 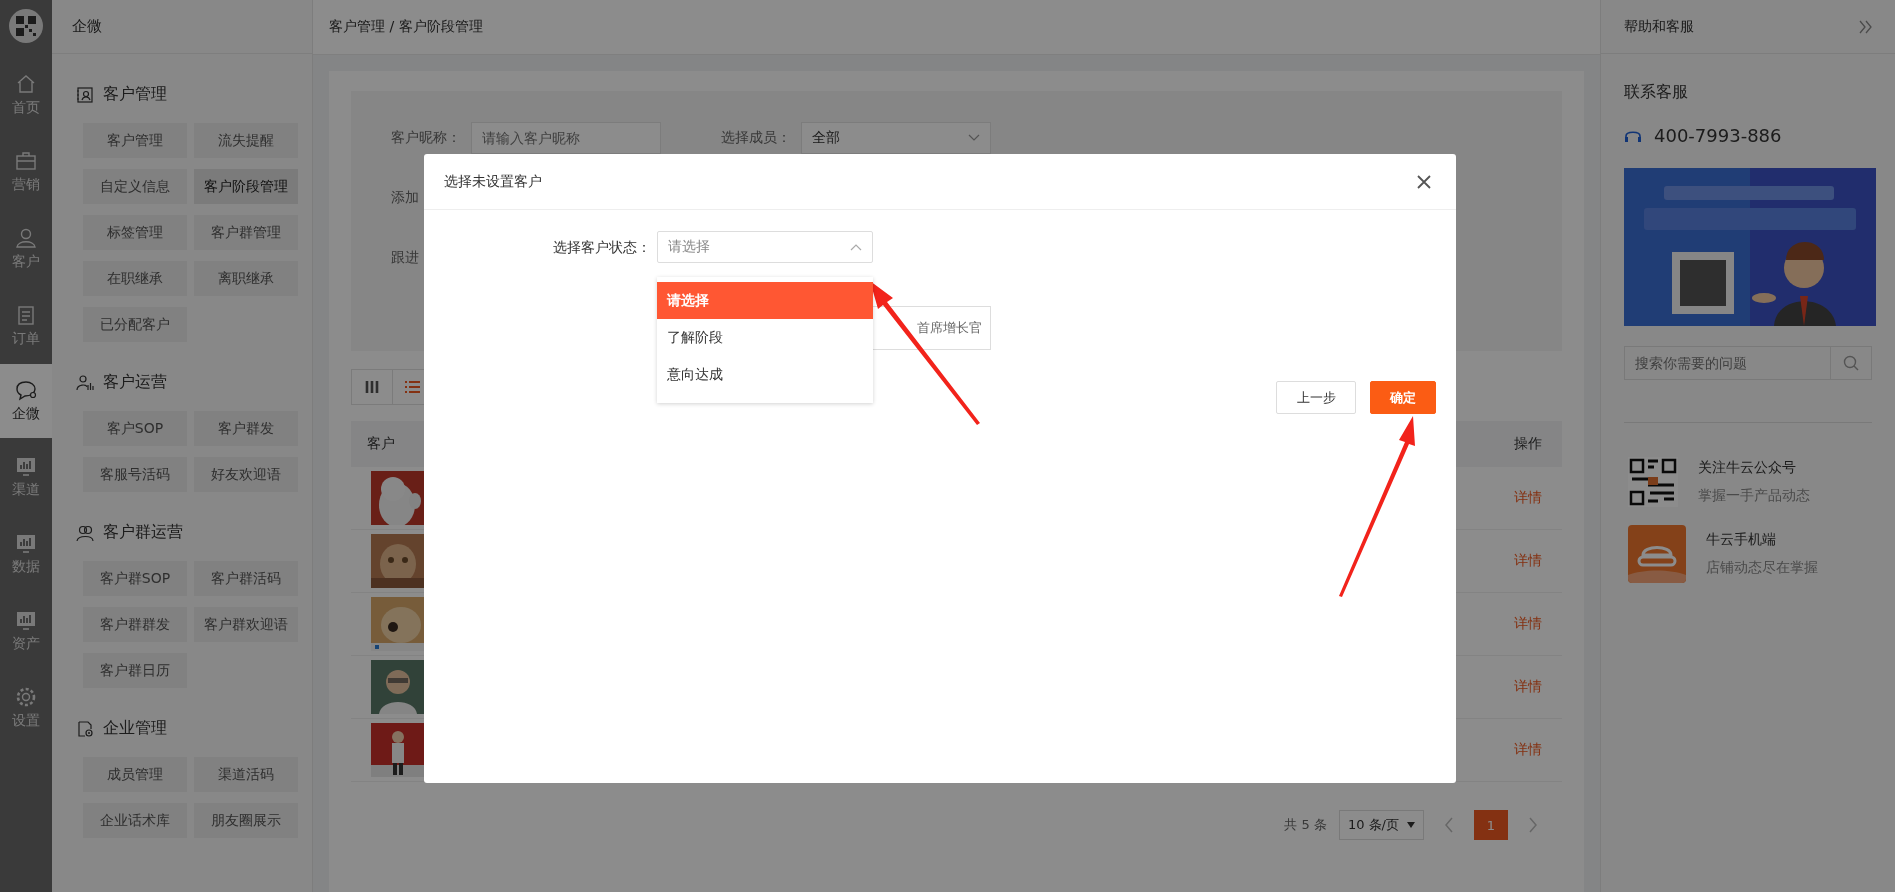 What do you see at coordinates (85, 532) in the screenshot?
I see `people-icon` at bounding box center [85, 532].